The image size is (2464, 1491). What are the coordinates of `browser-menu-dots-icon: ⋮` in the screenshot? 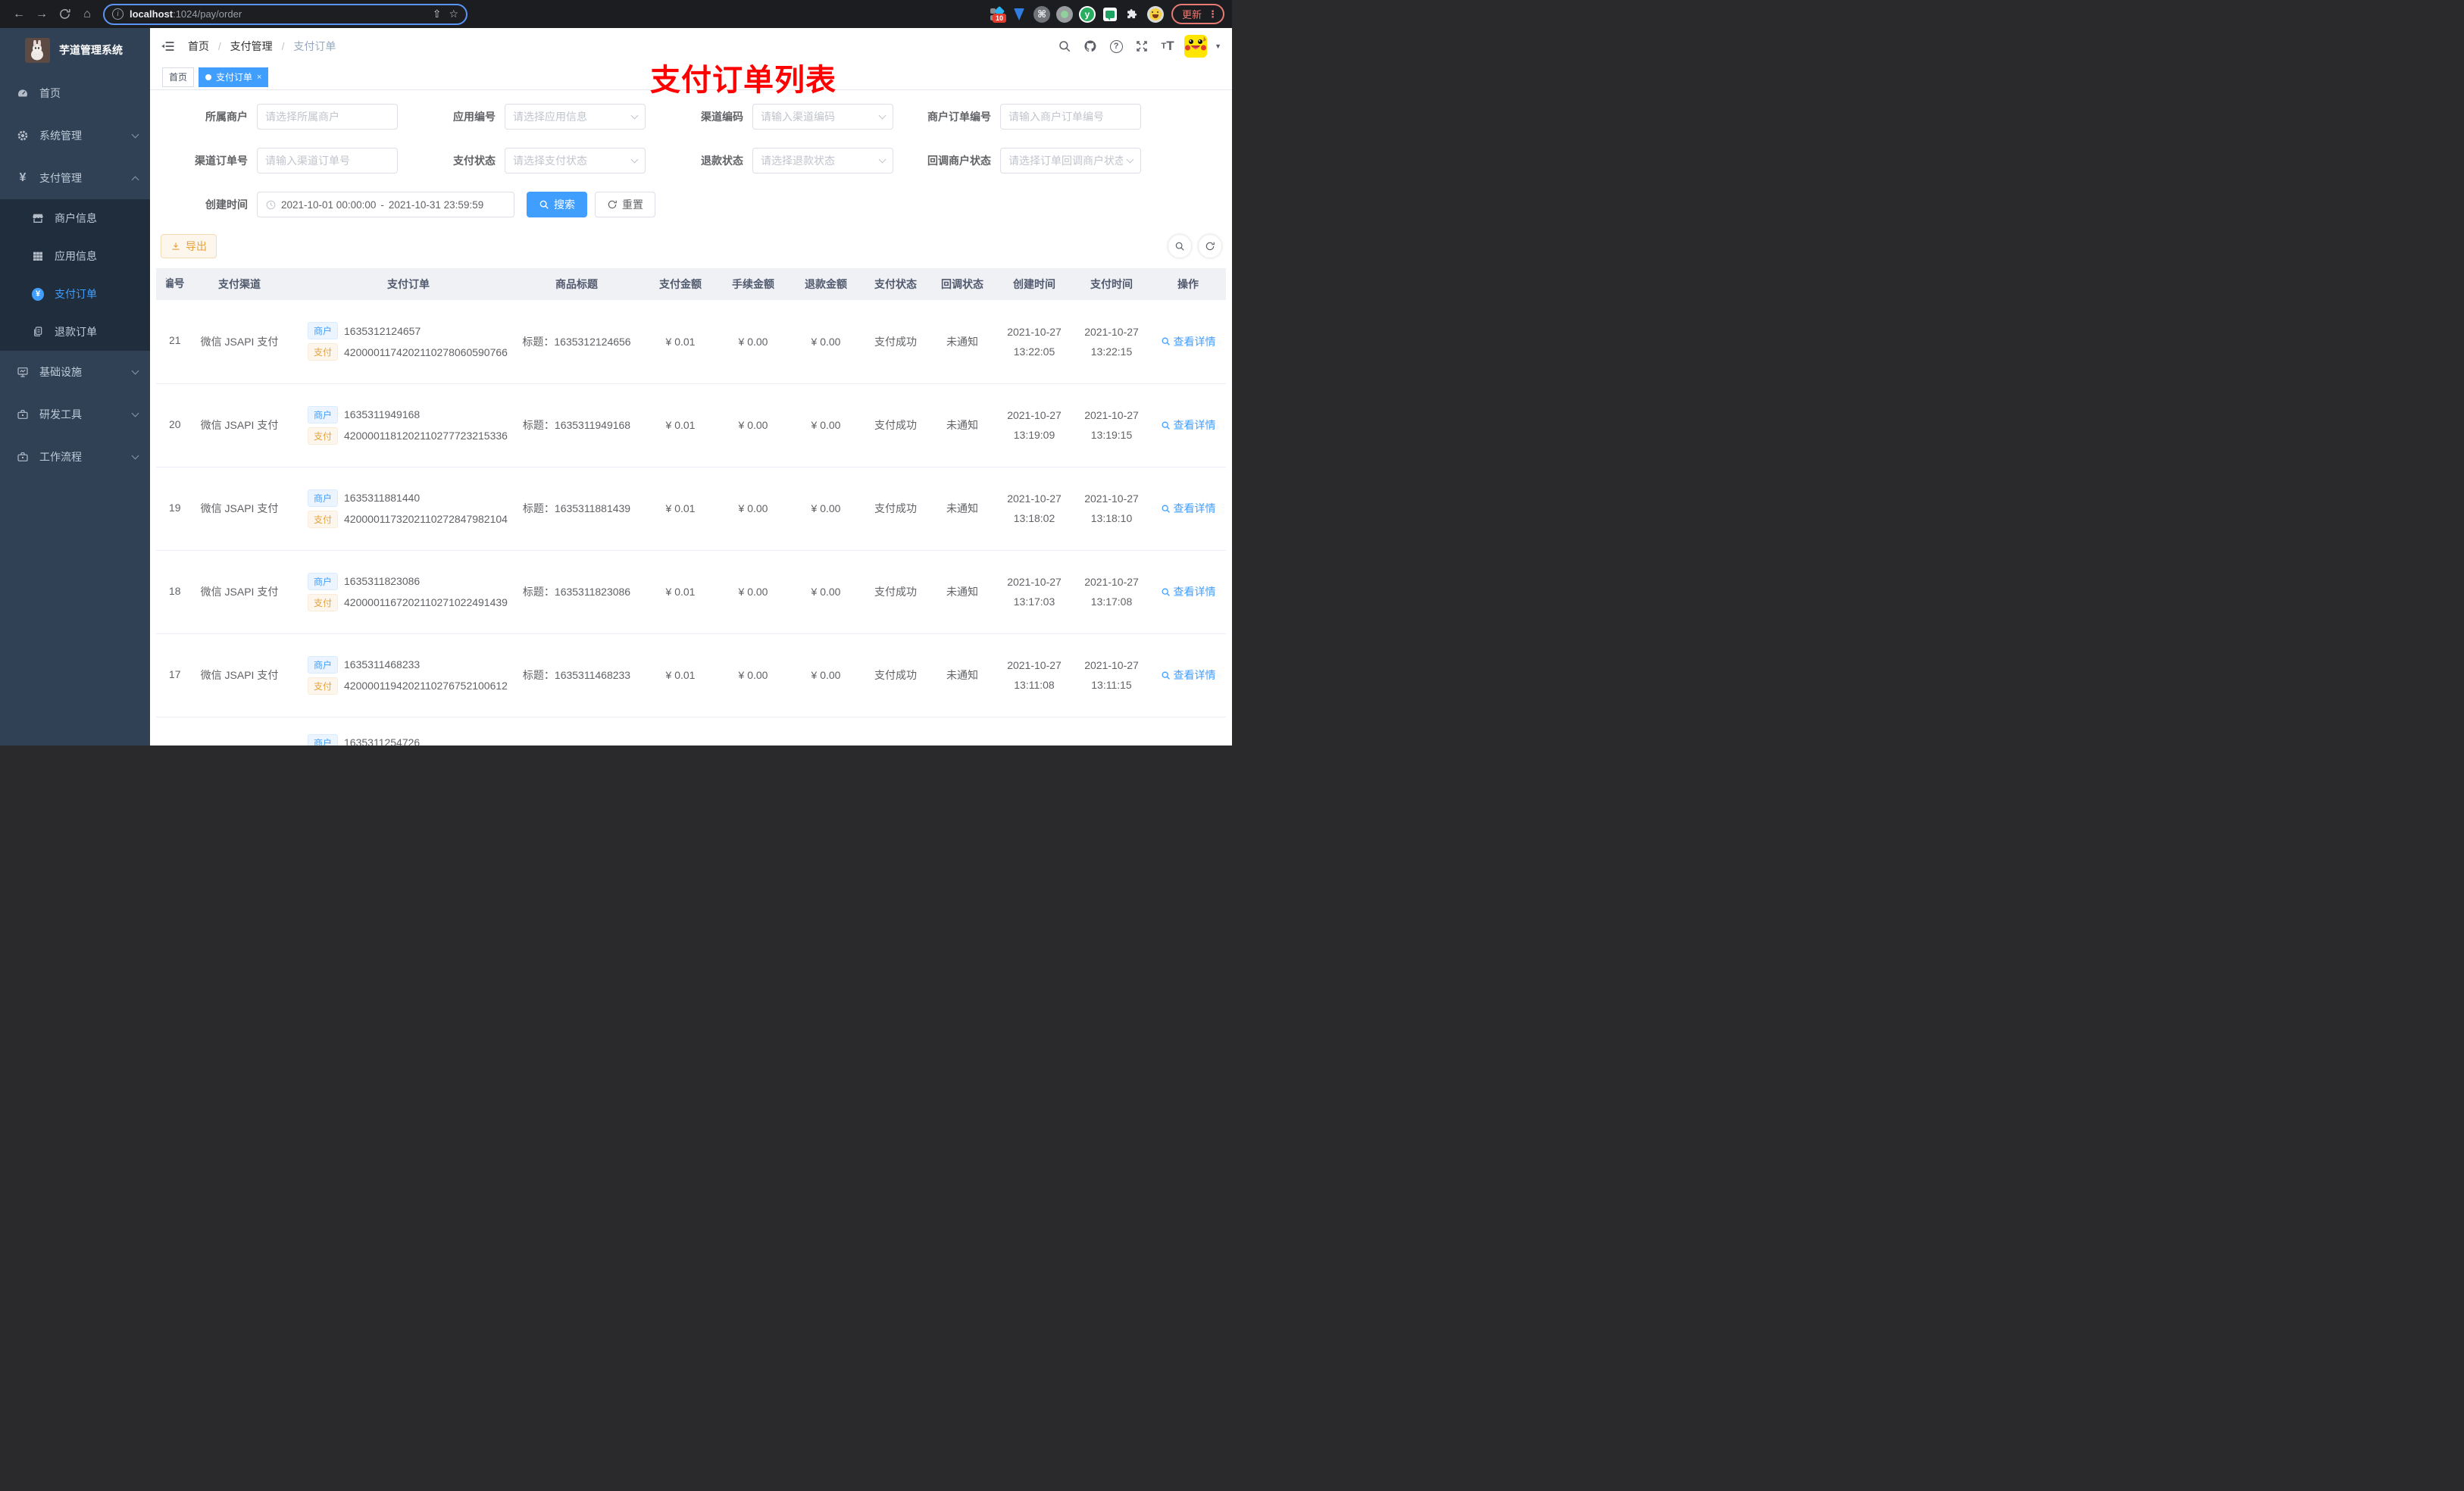 It's located at (1213, 14).